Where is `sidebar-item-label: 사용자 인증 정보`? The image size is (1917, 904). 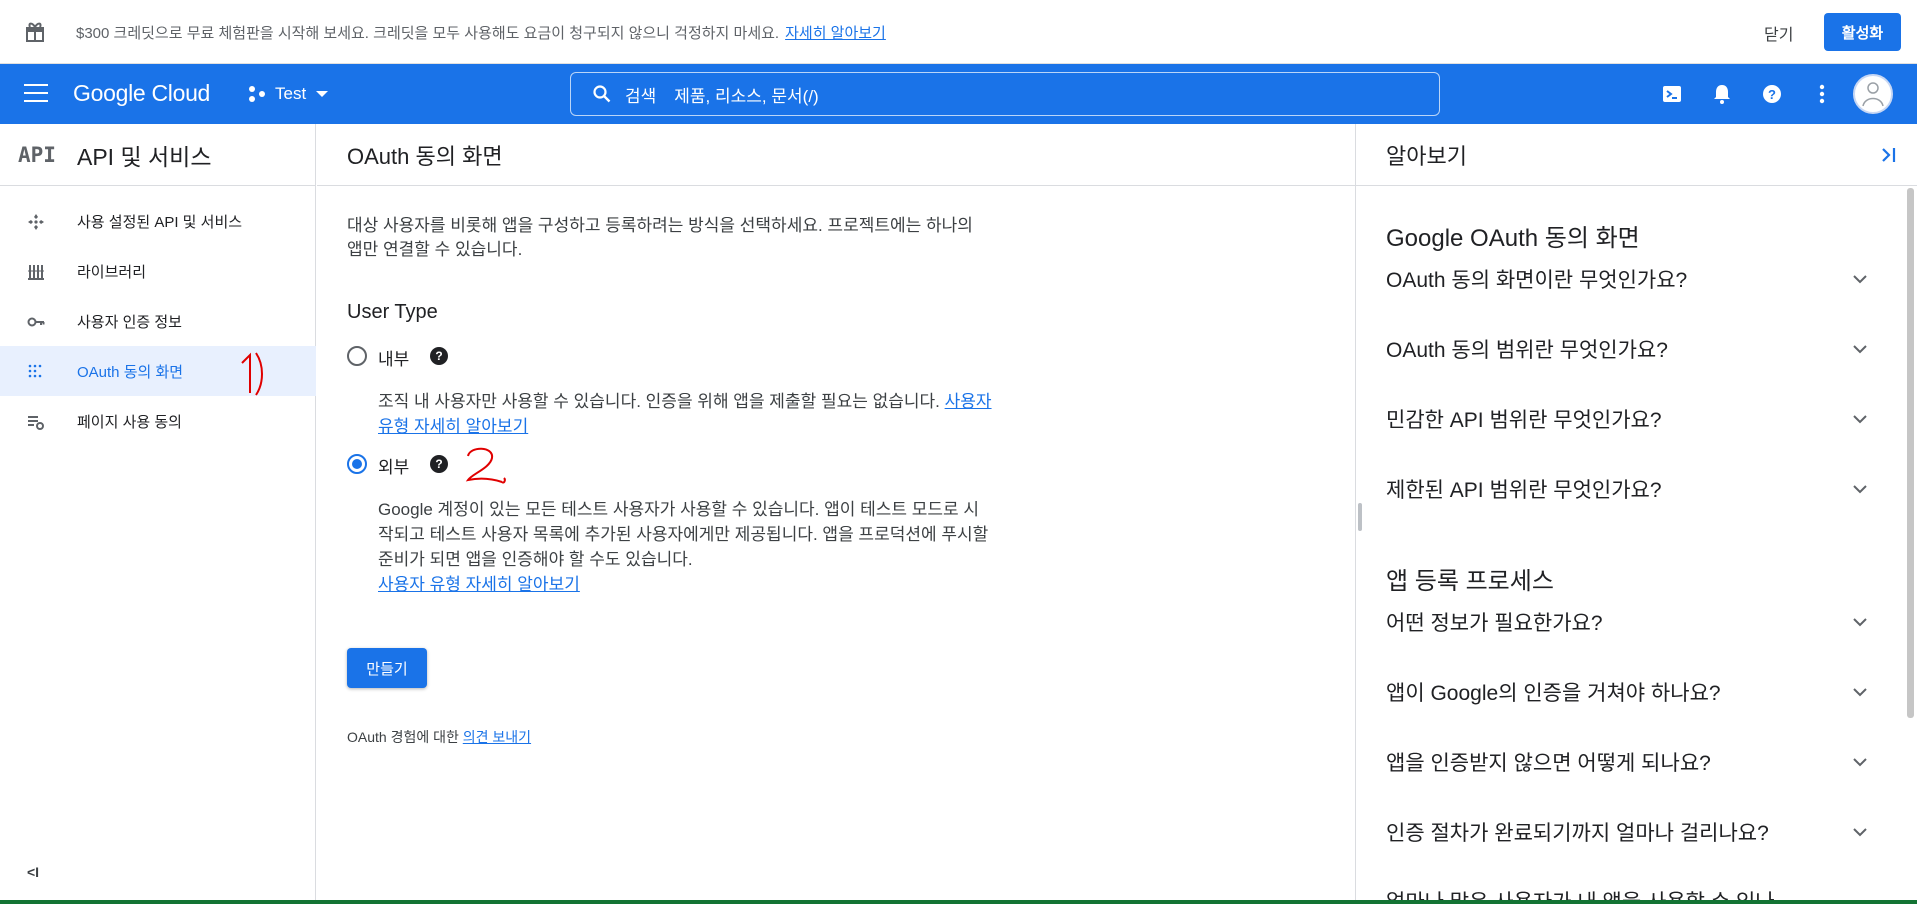
sidebar-item-label: 사용자 인증 정보 is located at coordinates (129, 322).